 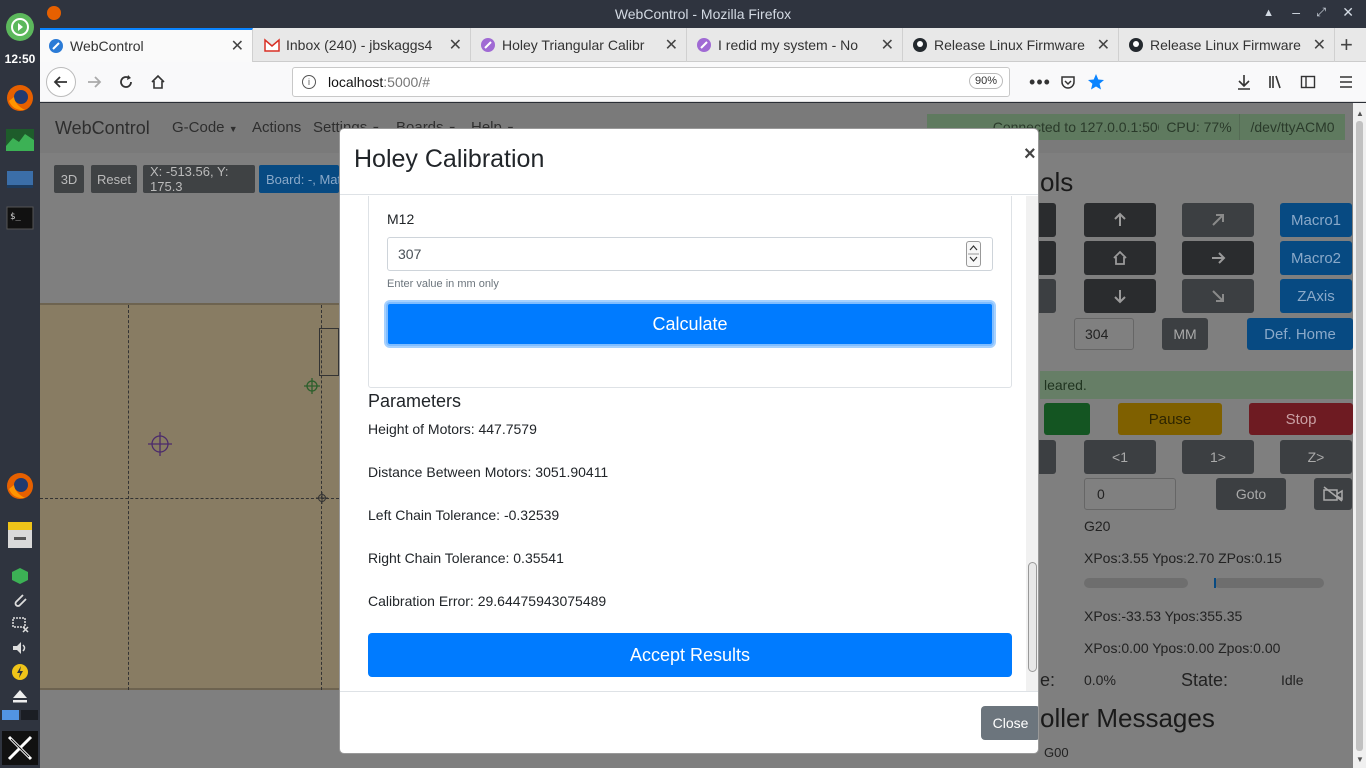 What do you see at coordinates (1227, 45) in the screenshot?
I see `tab-release-2: Release Linux Firmware ✕` at bounding box center [1227, 45].